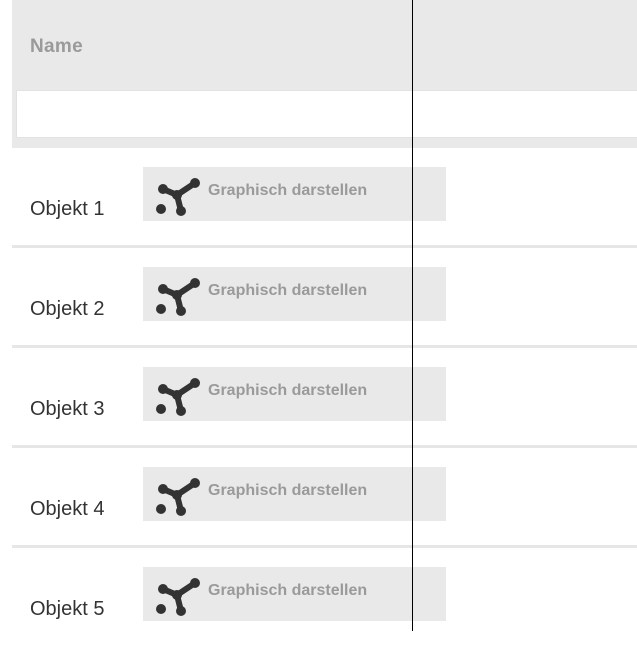 The image size is (637, 648). I want to click on filter-row, so click(324, 116).